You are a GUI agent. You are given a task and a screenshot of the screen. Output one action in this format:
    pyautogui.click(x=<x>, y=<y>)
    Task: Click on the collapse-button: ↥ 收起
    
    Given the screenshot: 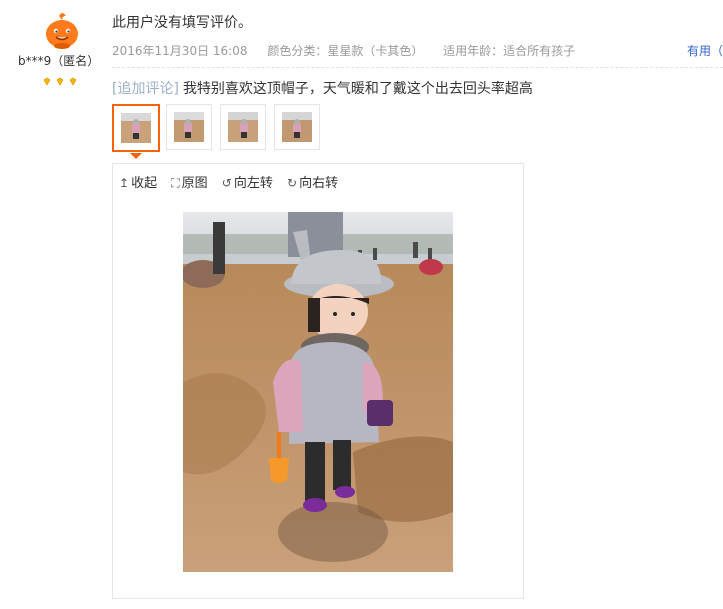 What is the action you would take?
    pyautogui.click(x=138, y=181)
    